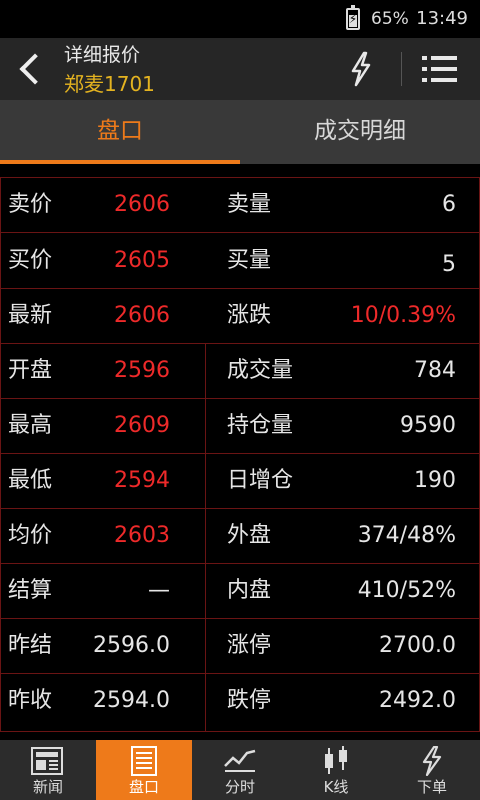 The width and height of the screenshot is (480, 800). I want to click on row-value: 2700.0, so click(417, 645).